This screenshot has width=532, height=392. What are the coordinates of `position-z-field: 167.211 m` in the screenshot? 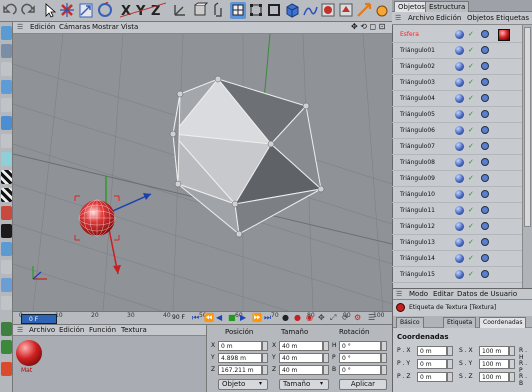 It's located at (240, 370).